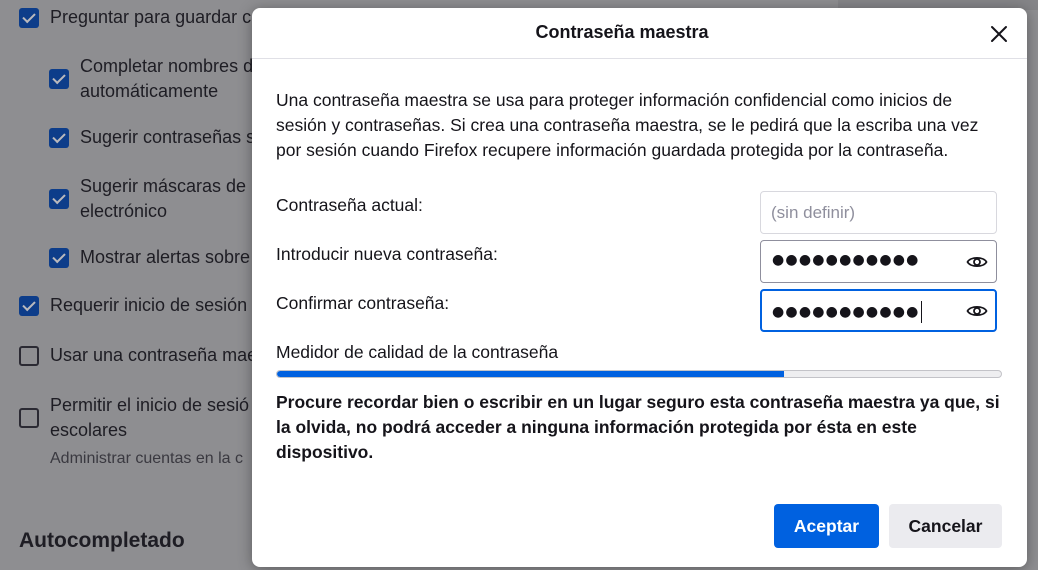  What do you see at coordinates (150, 405) in the screenshot?
I see `bg-checkbox-label: Permitir el inicio de sesió` at bounding box center [150, 405].